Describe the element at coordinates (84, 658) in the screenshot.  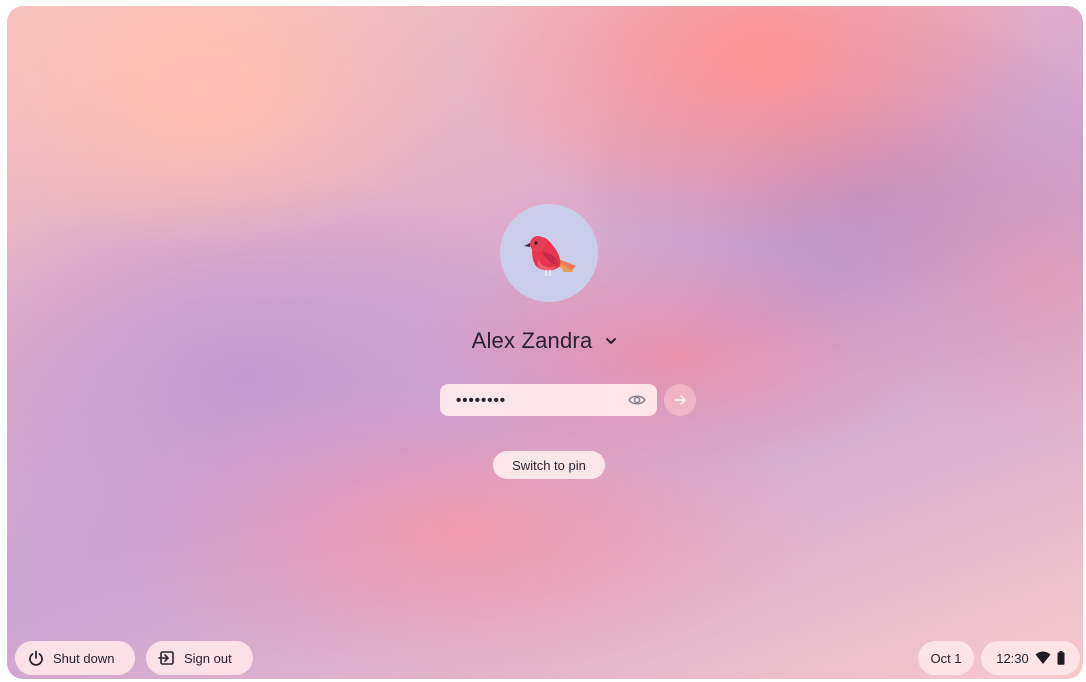
I see `shutdown-label: Shut down` at that location.